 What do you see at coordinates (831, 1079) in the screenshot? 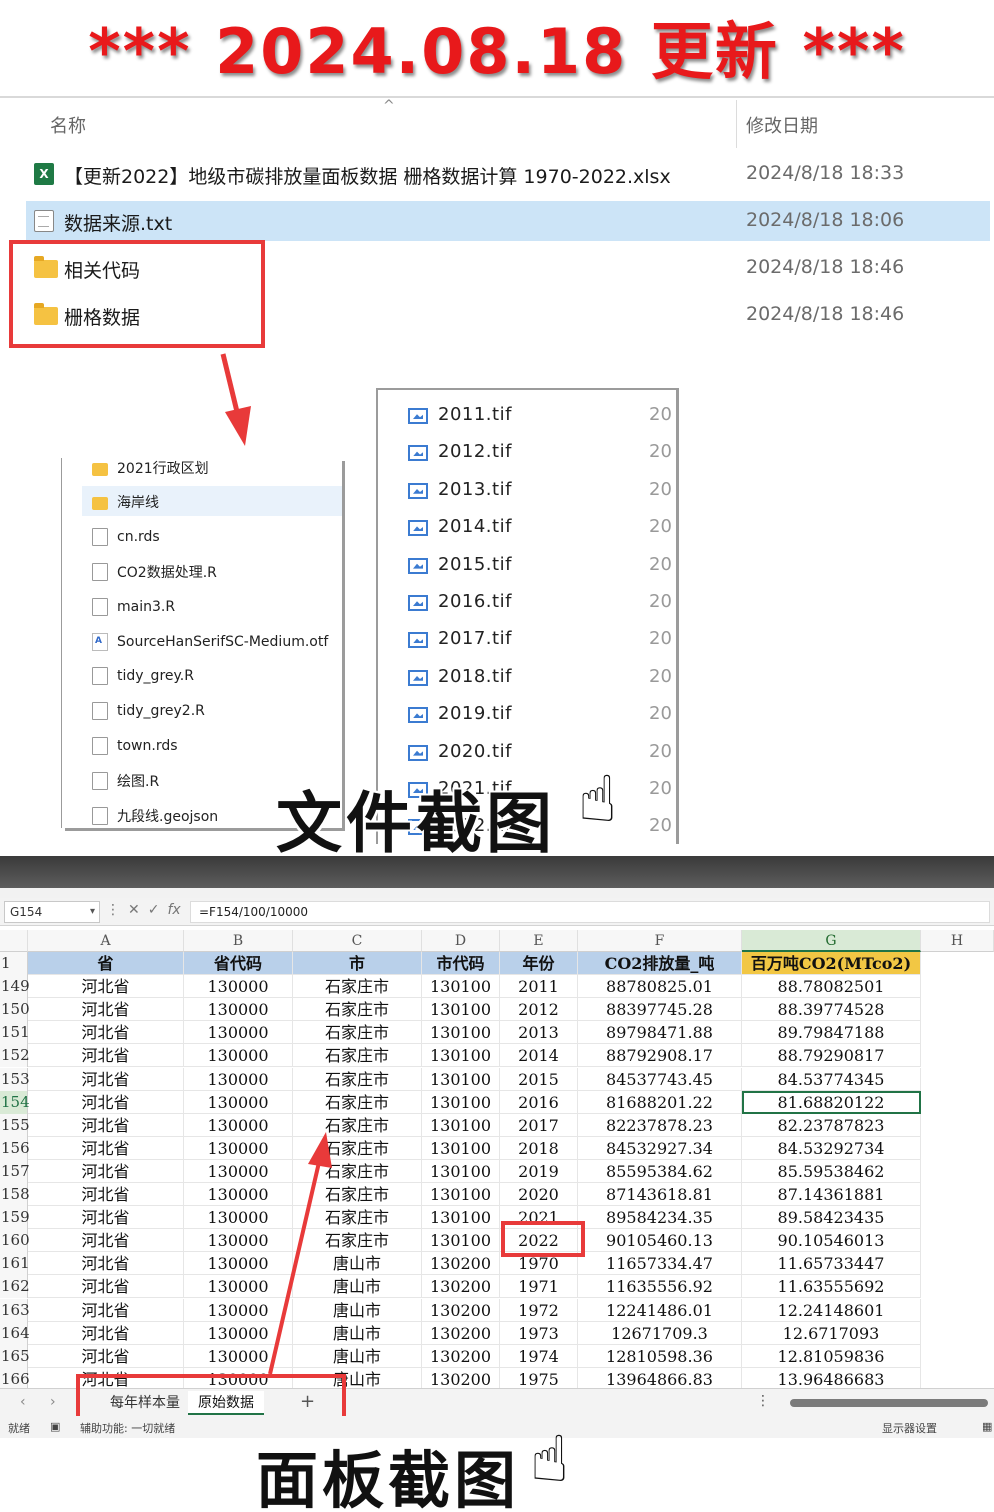
I see `table-cell: 84.53774345` at bounding box center [831, 1079].